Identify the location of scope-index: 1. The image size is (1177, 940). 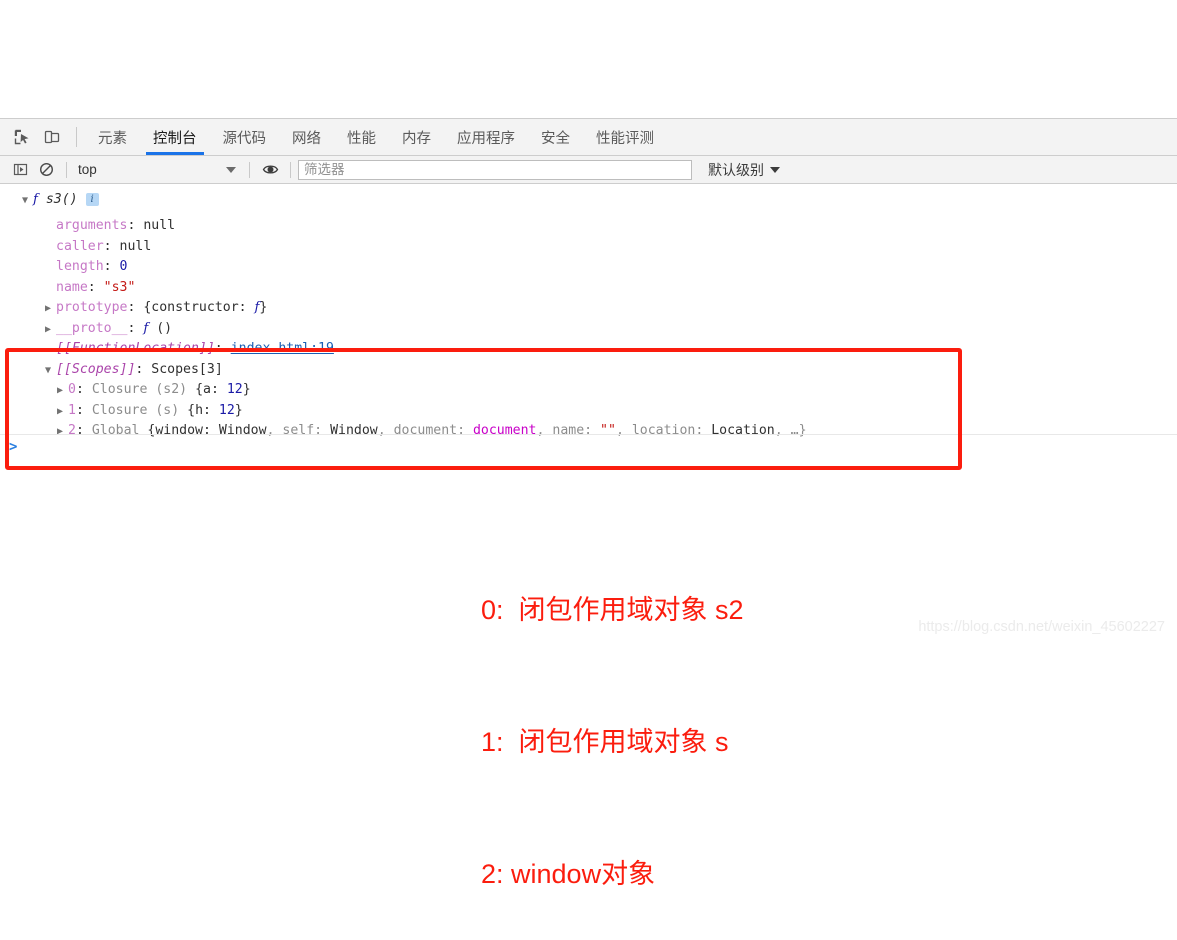
(72, 410).